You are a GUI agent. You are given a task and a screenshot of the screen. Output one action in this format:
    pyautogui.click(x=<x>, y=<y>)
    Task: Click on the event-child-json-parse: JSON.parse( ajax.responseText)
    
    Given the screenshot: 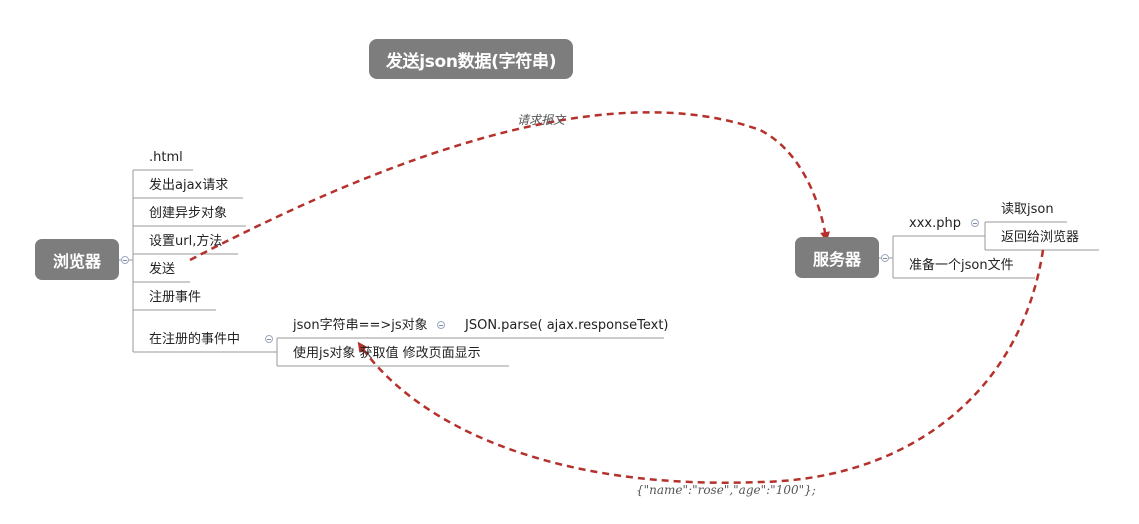 What is the action you would take?
    pyautogui.click(x=567, y=326)
    